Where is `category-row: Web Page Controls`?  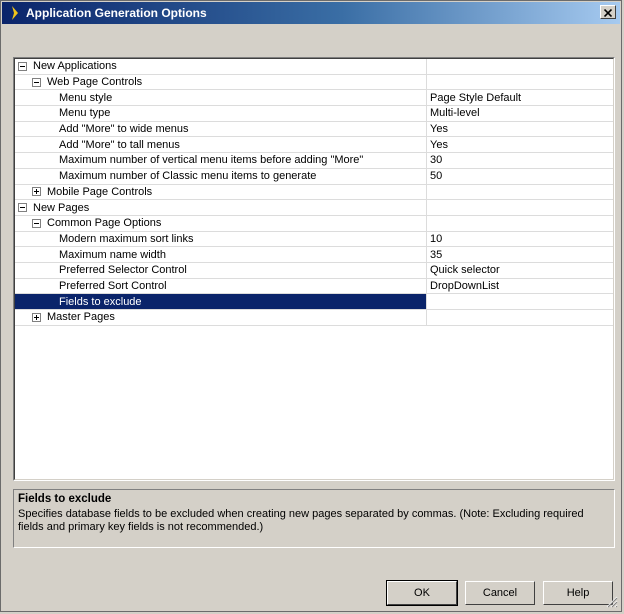 category-row: Web Page Controls is located at coordinates (314, 82).